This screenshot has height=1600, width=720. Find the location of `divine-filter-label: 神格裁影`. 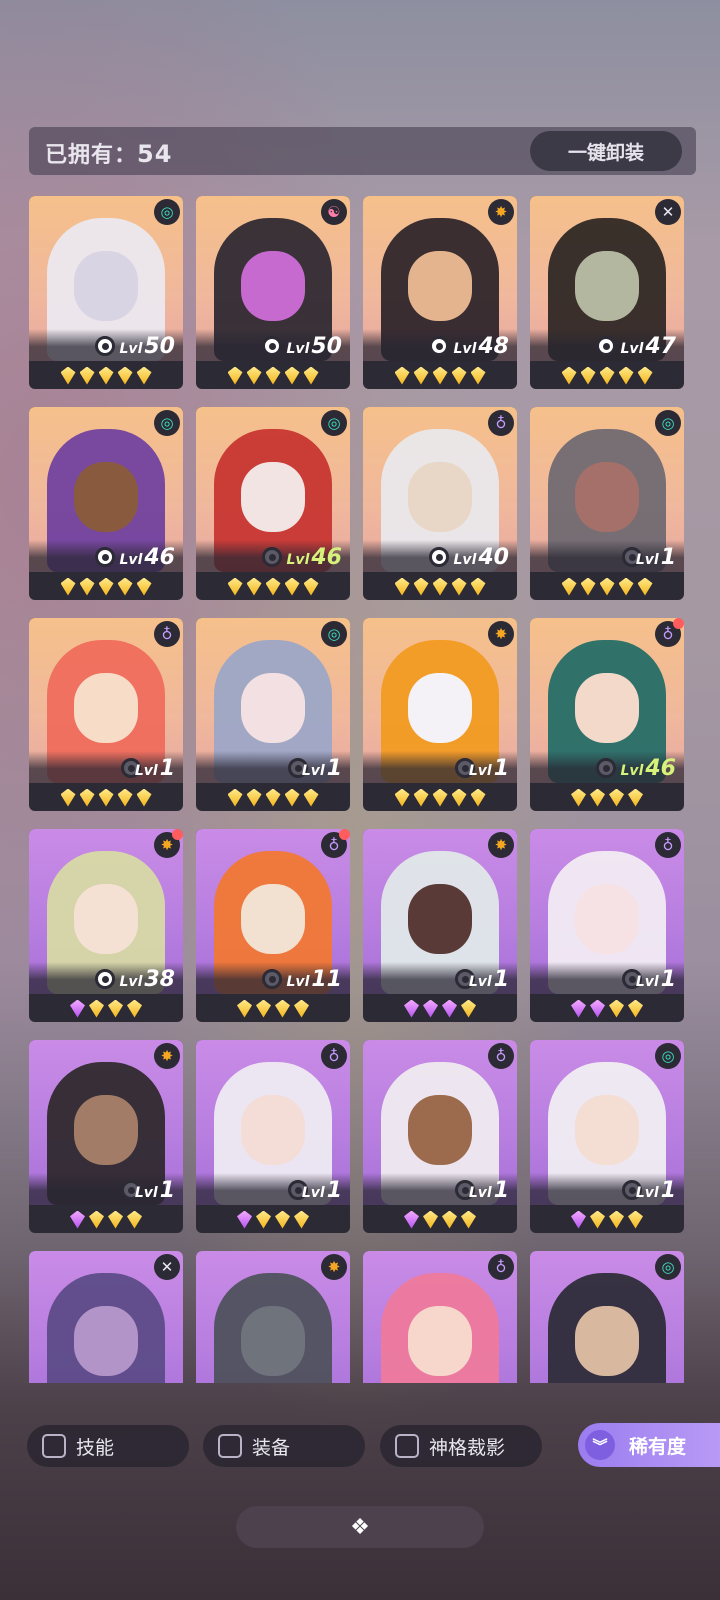

divine-filter-label: 神格裁影 is located at coordinates (467, 1447).